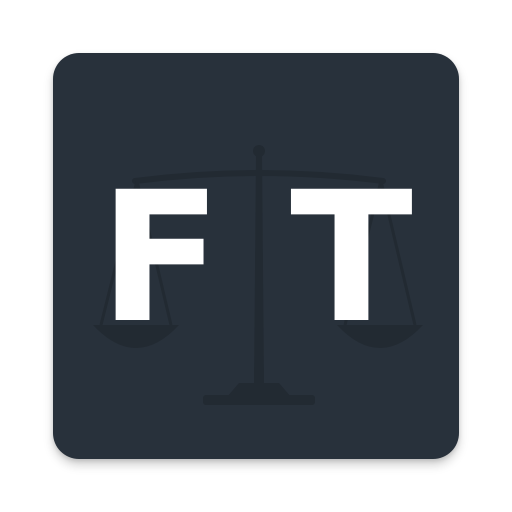 The width and height of the screenshot is (512, 512). I want to click on monogram-letter-f: F, so click(161, 258).